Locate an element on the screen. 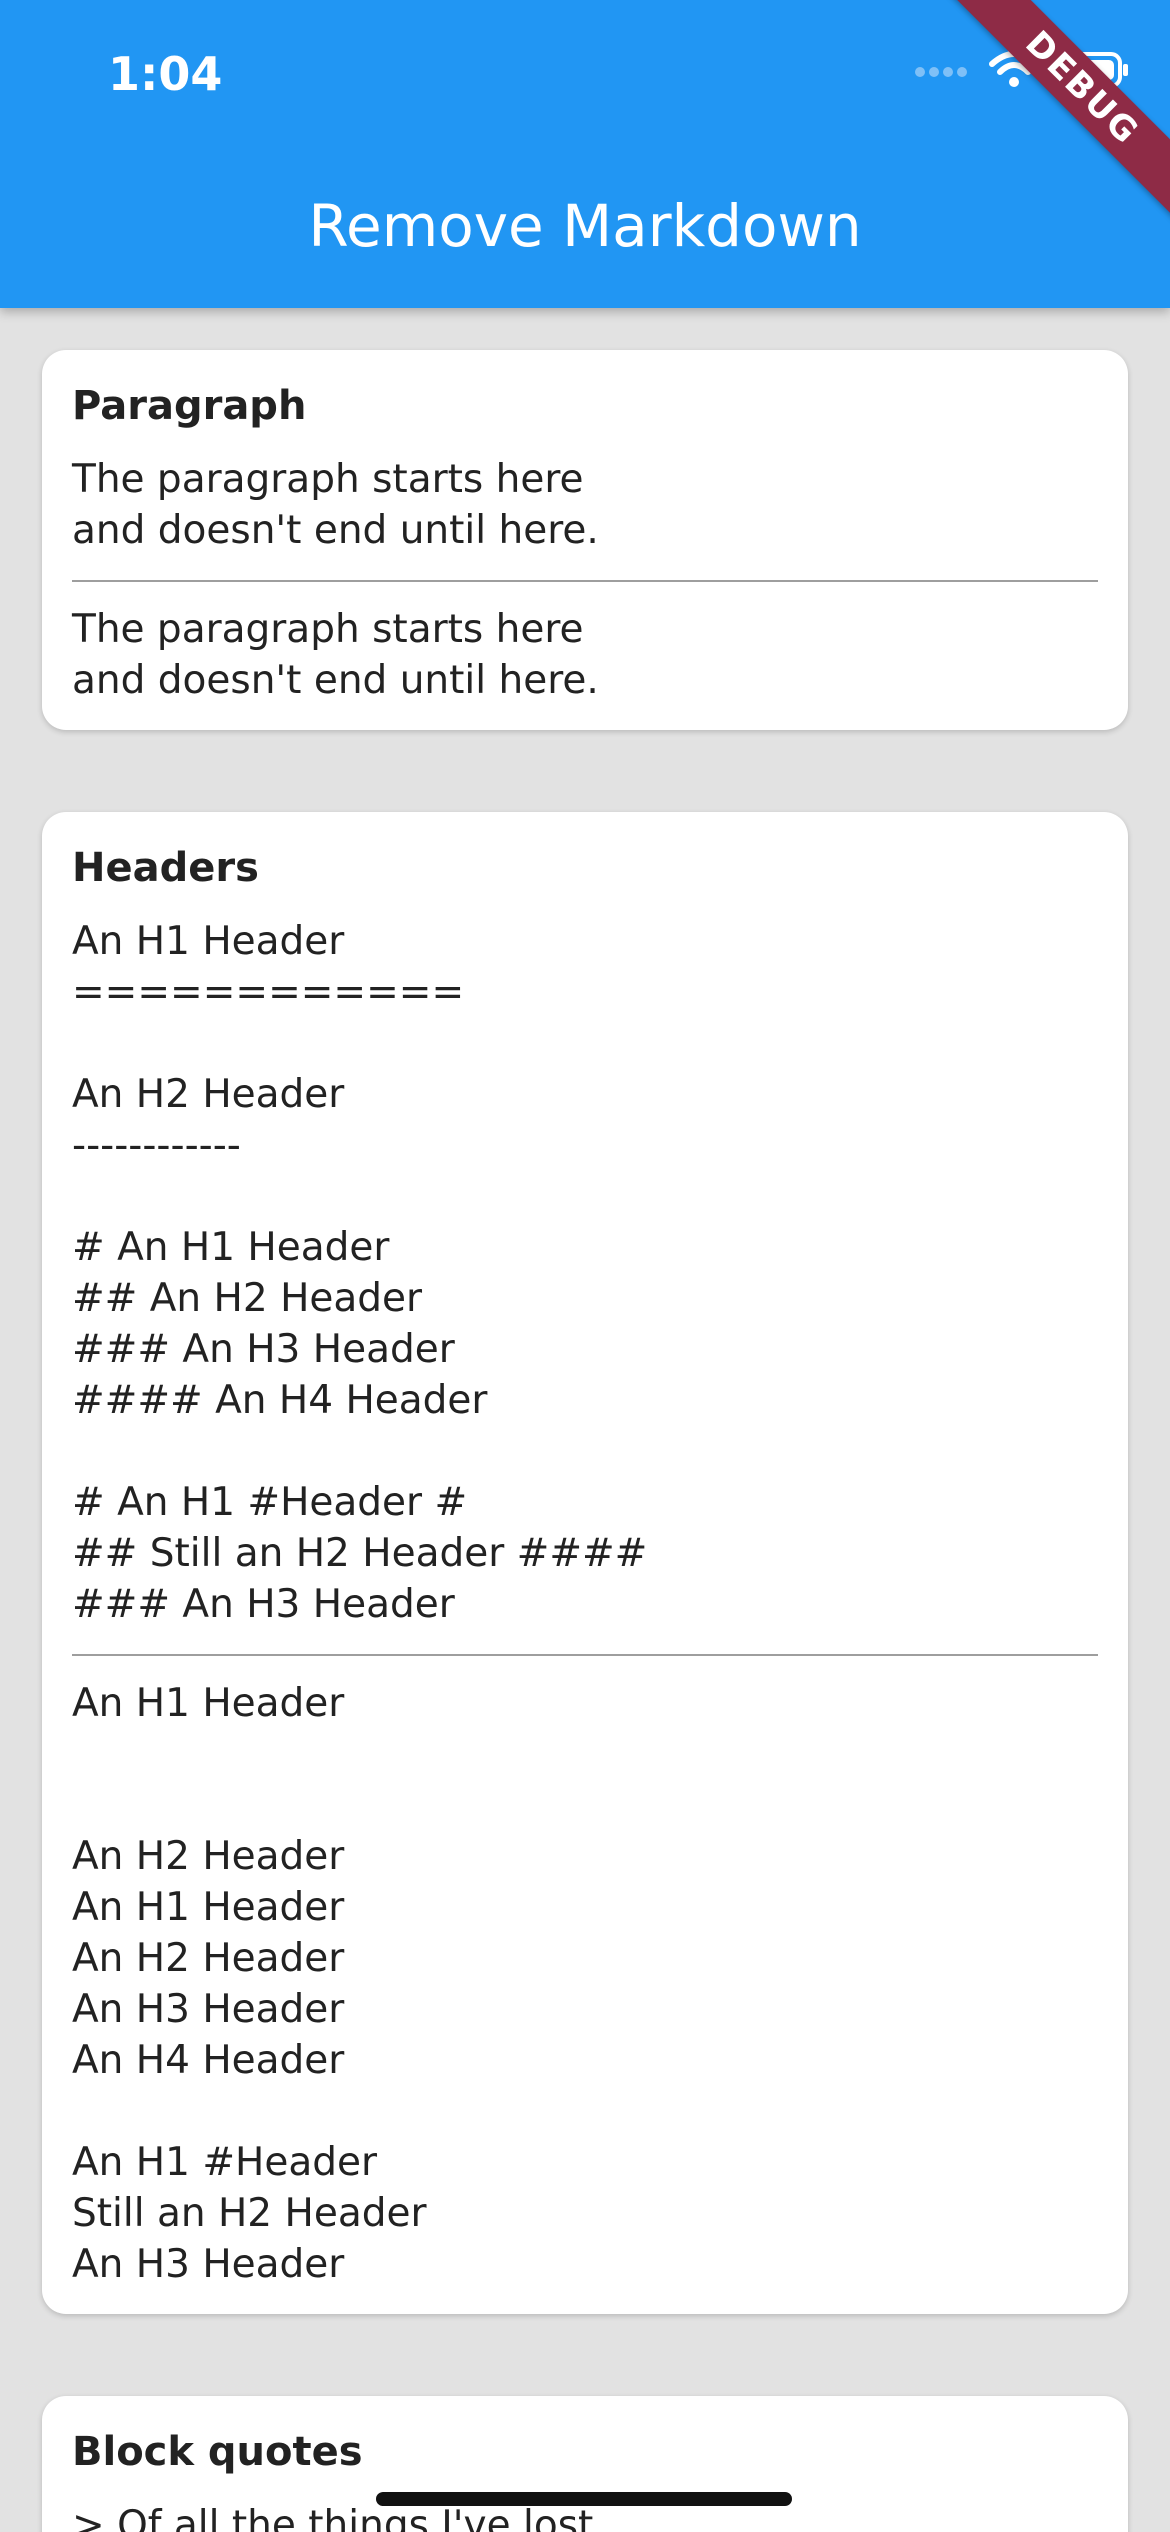  status-time: 1:04 is located at coordinates (165, 74).